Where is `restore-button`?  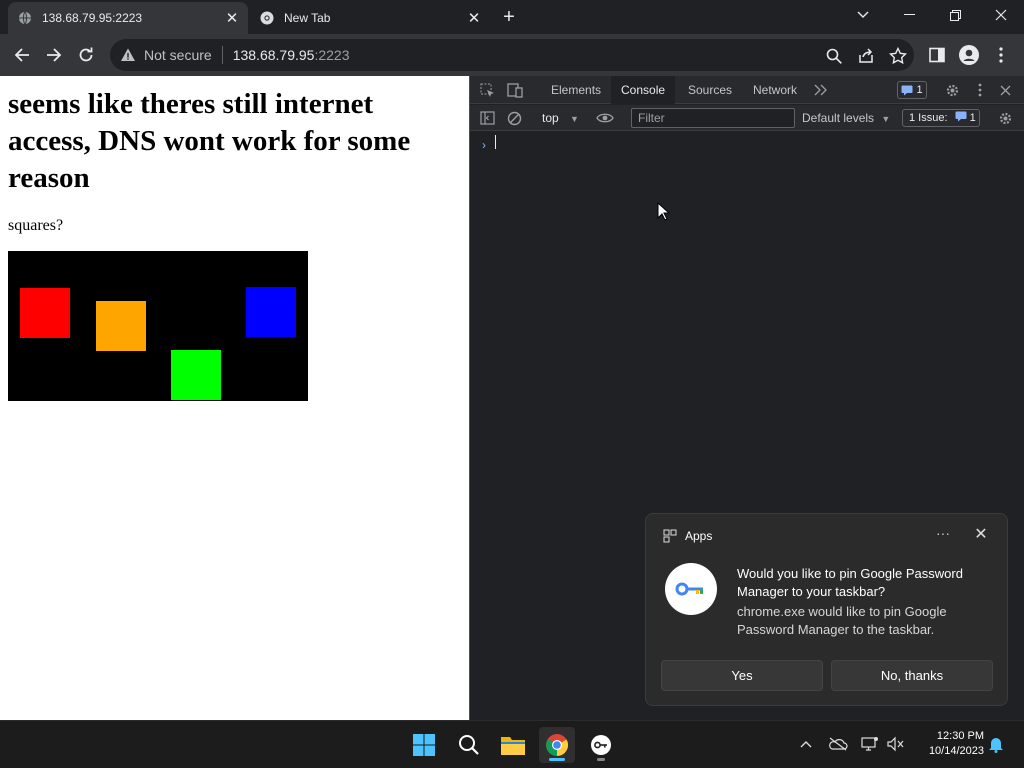 restore-button is located at coordinates (955, 15).